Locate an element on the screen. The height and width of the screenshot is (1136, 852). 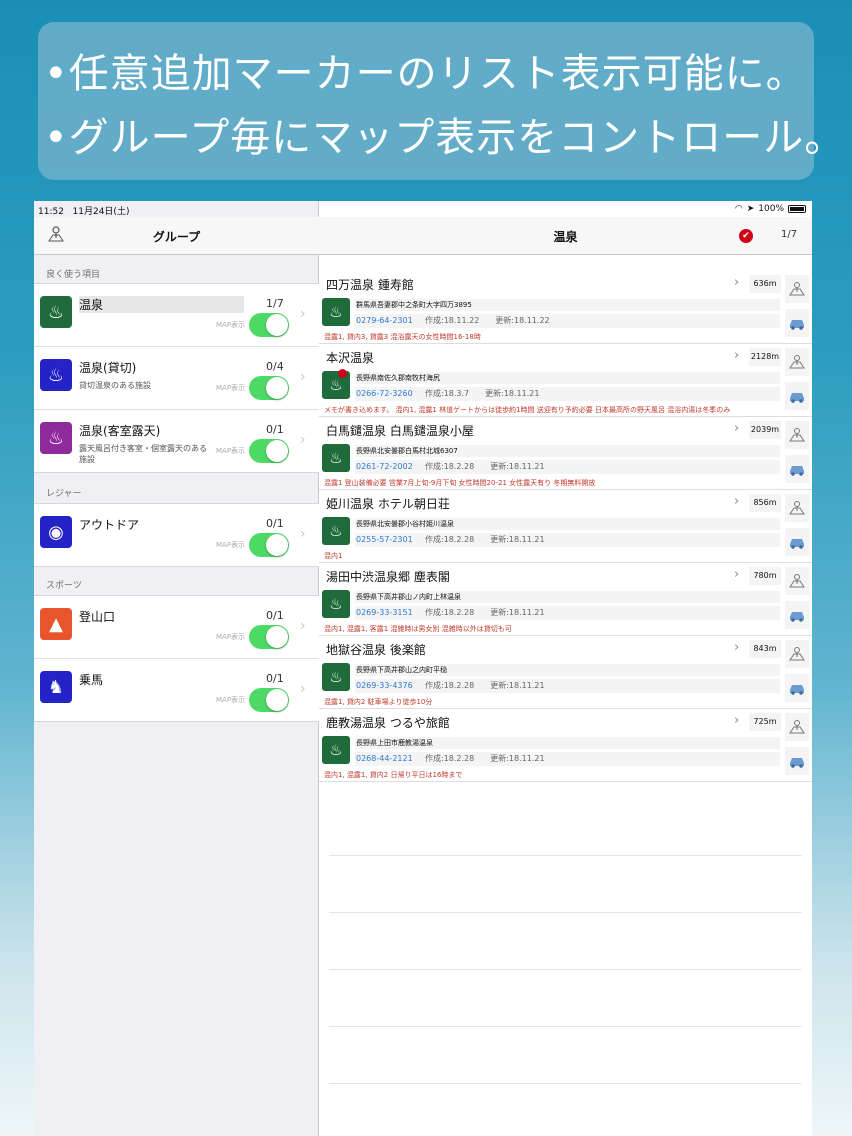
group-row: ♨ 温泉 1/7 MAP表示 › is located at coordinates (176, 315).